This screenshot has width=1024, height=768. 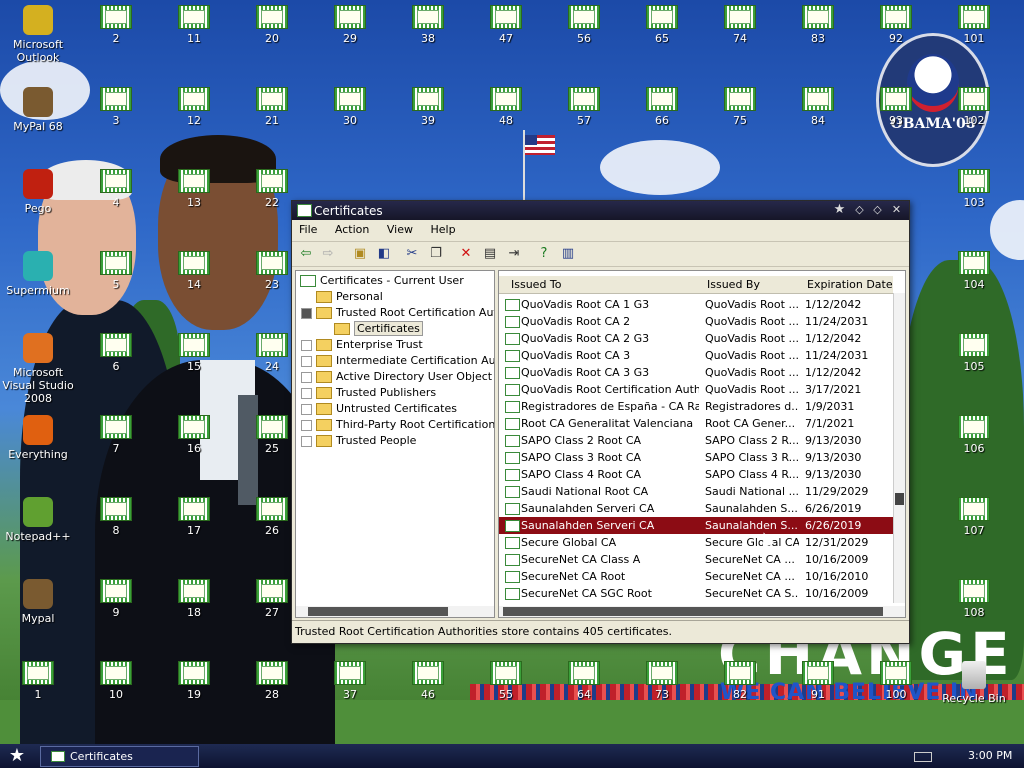 What do you see at coordinates (662, 25) in the screenshot?
I see `desktop-certificate-file: 65` at bounding box center [662, 25].